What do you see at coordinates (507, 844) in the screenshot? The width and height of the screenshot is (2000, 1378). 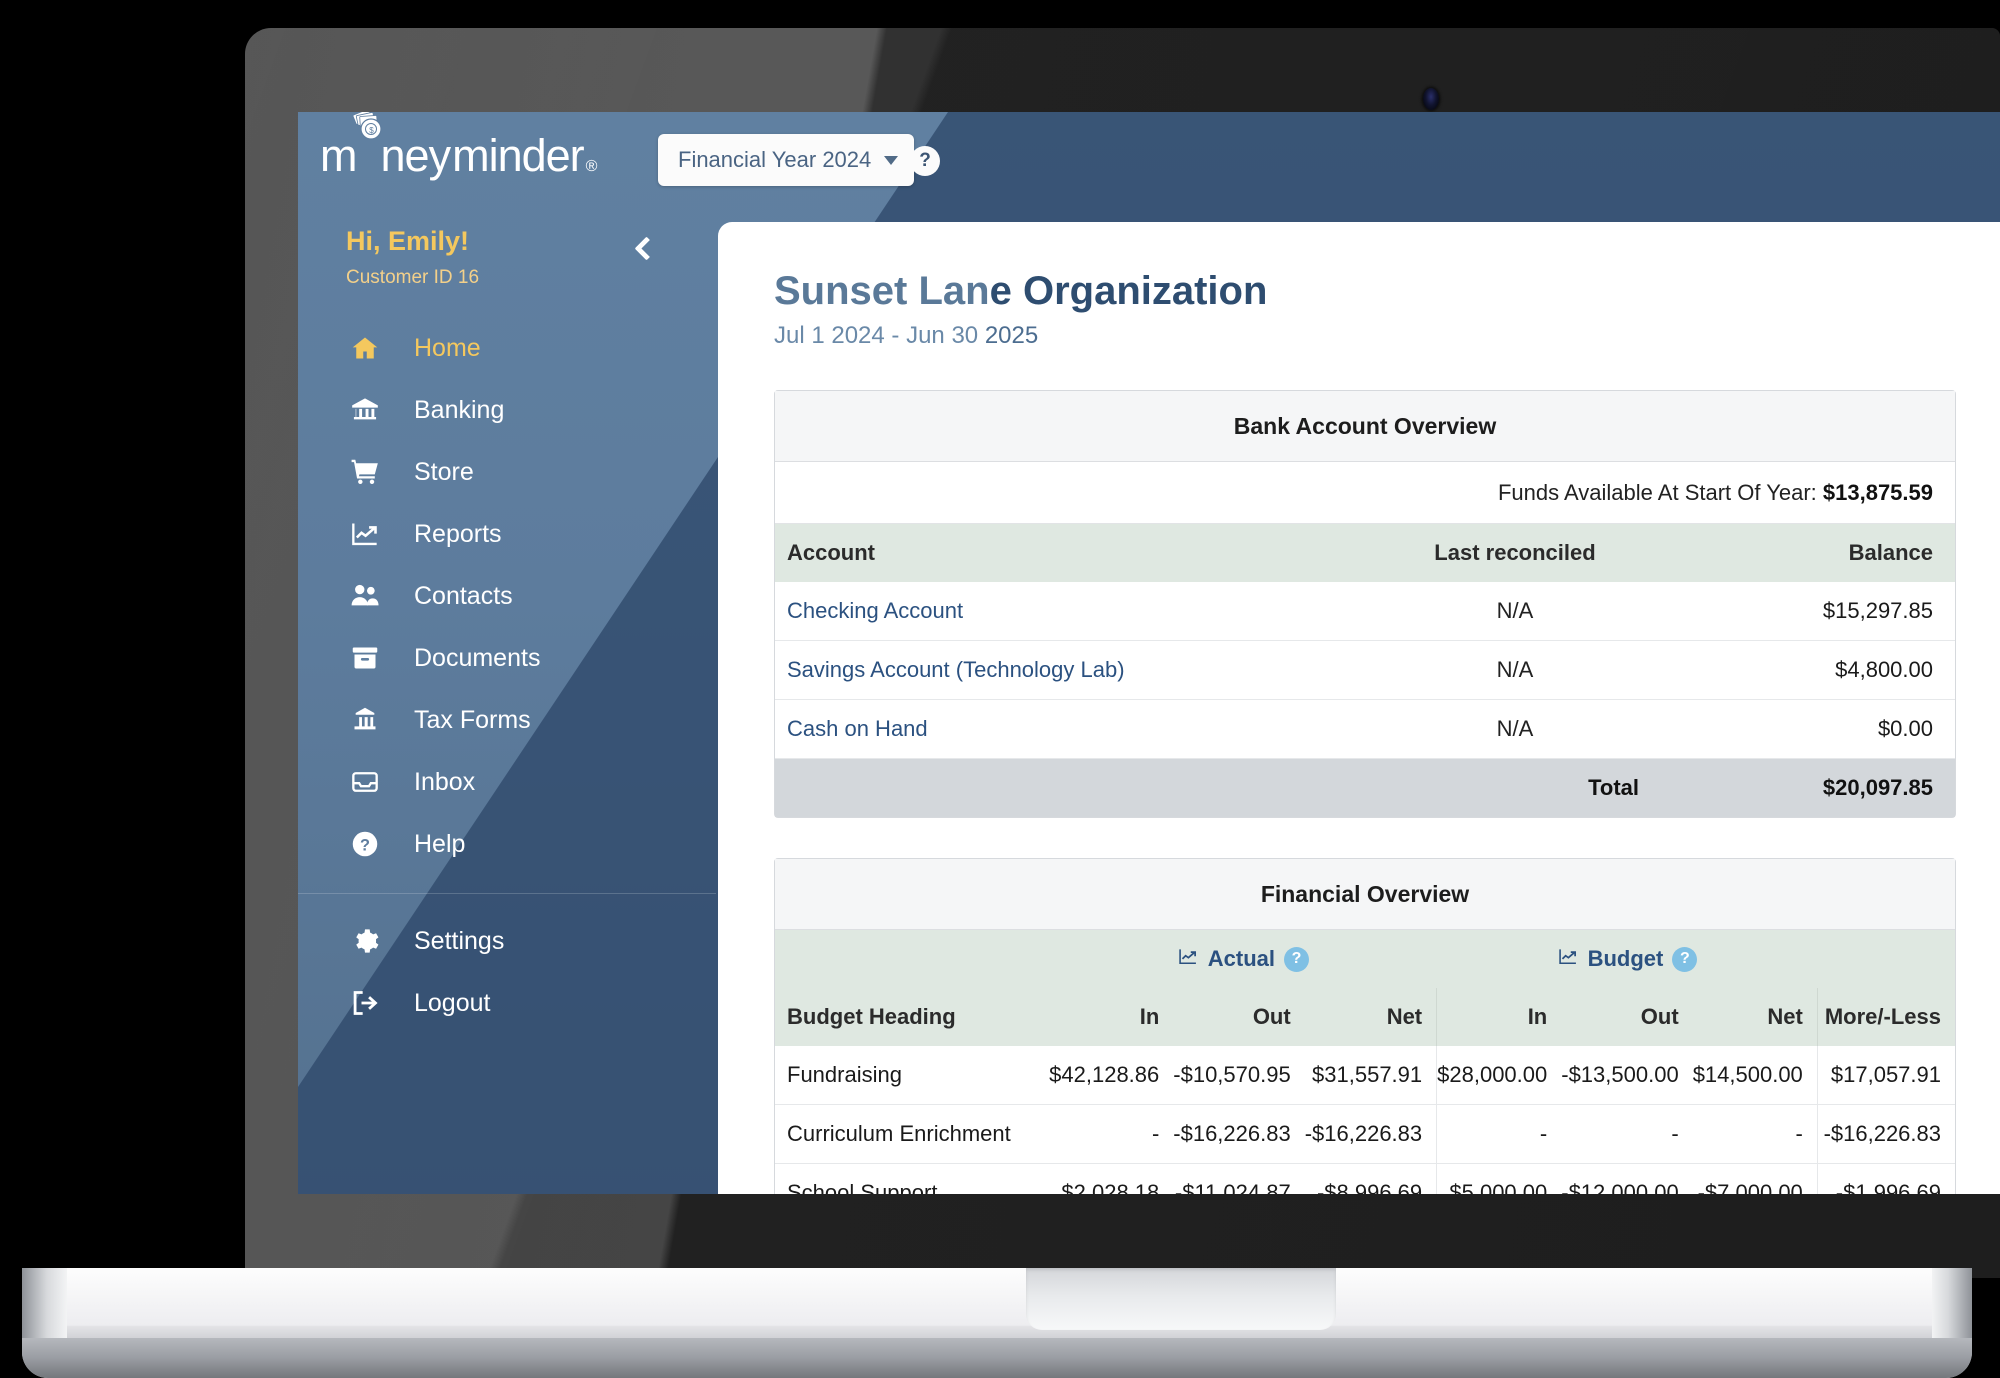 I see `sidebar-item-help: ? Help` at bounding box center [507, 844].